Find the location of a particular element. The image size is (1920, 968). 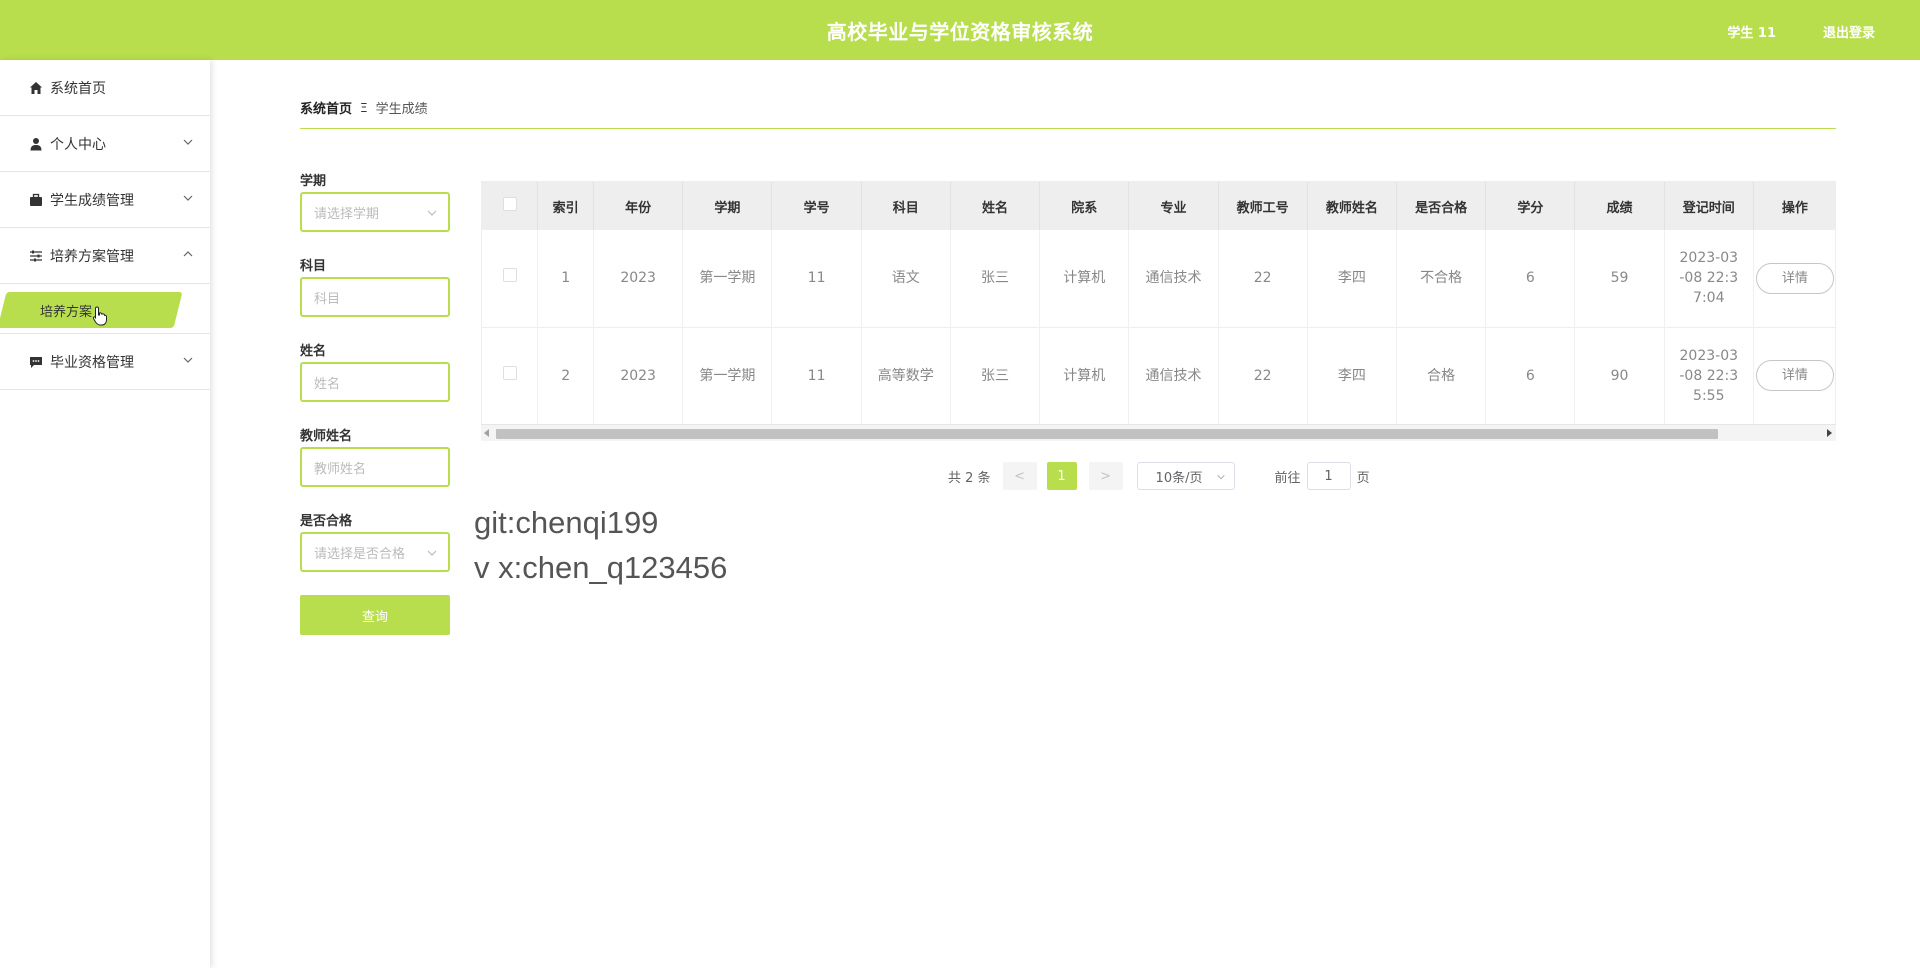

cell-dept: 计算机 is located at coordinates (1084, 376).